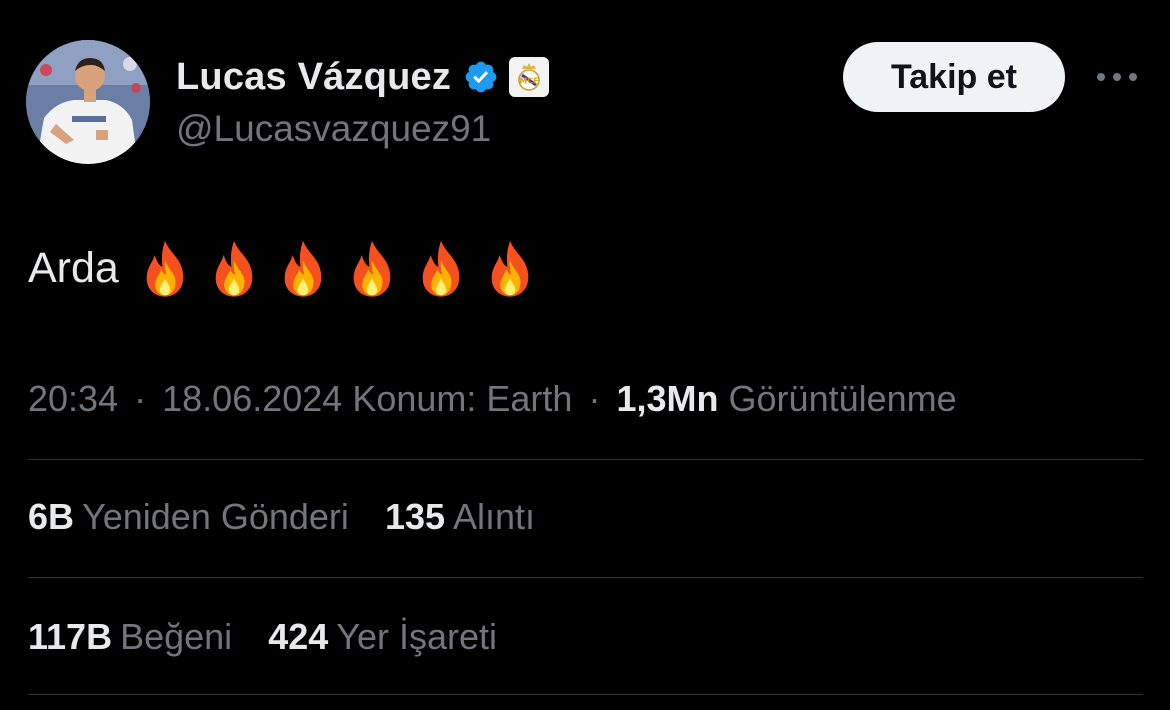 The image size is (1170, 710). What do you see at coordinates (494, 516) in the screenshot?
I see `quotes-label: Alıntı` at bounding box center [494, 516].